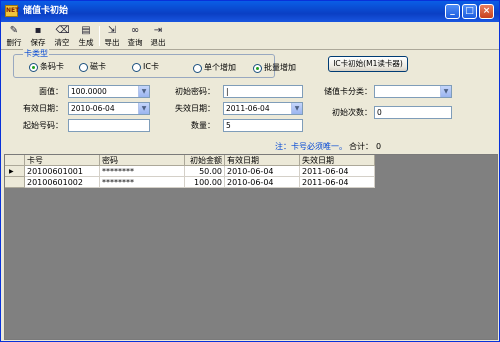 The width and height of the screenshot is (500, 342). What do you see at coordinates (38, 42) in the screenshot?
I see `save-label: 保存` at bounding box center [38, 42].